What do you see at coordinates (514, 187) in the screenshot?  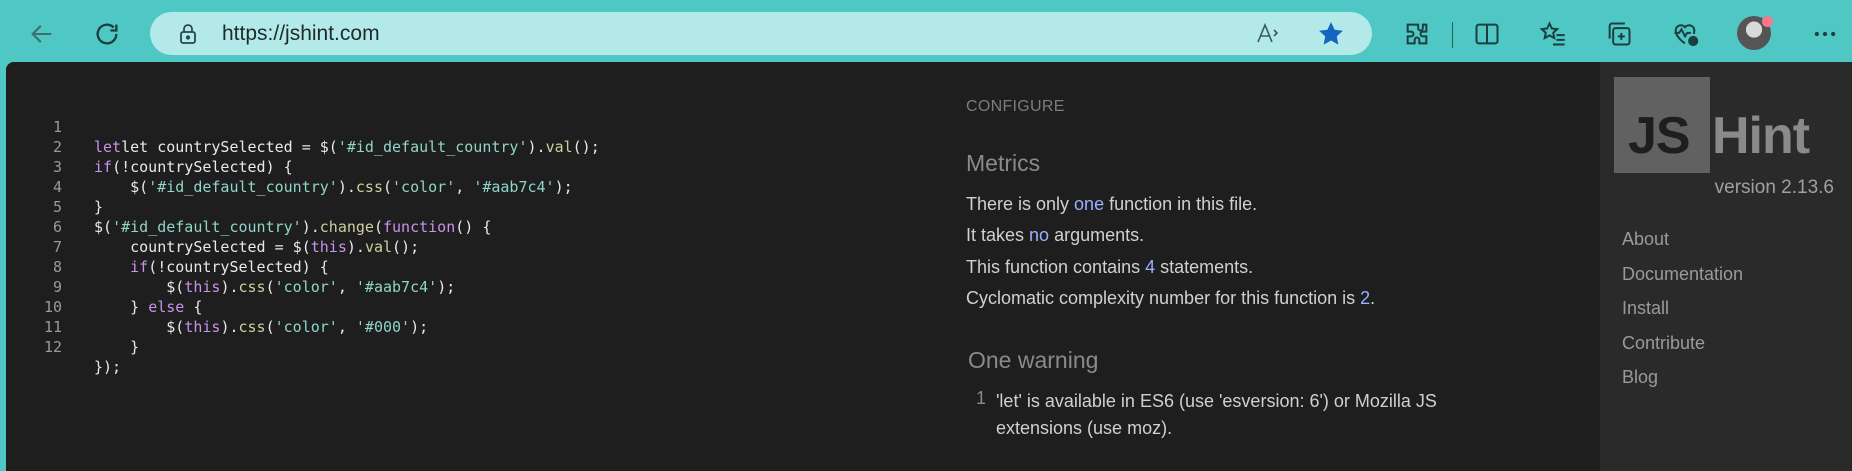 I see `code-token: '#aab7c4'` at bounding box center [514, 187].